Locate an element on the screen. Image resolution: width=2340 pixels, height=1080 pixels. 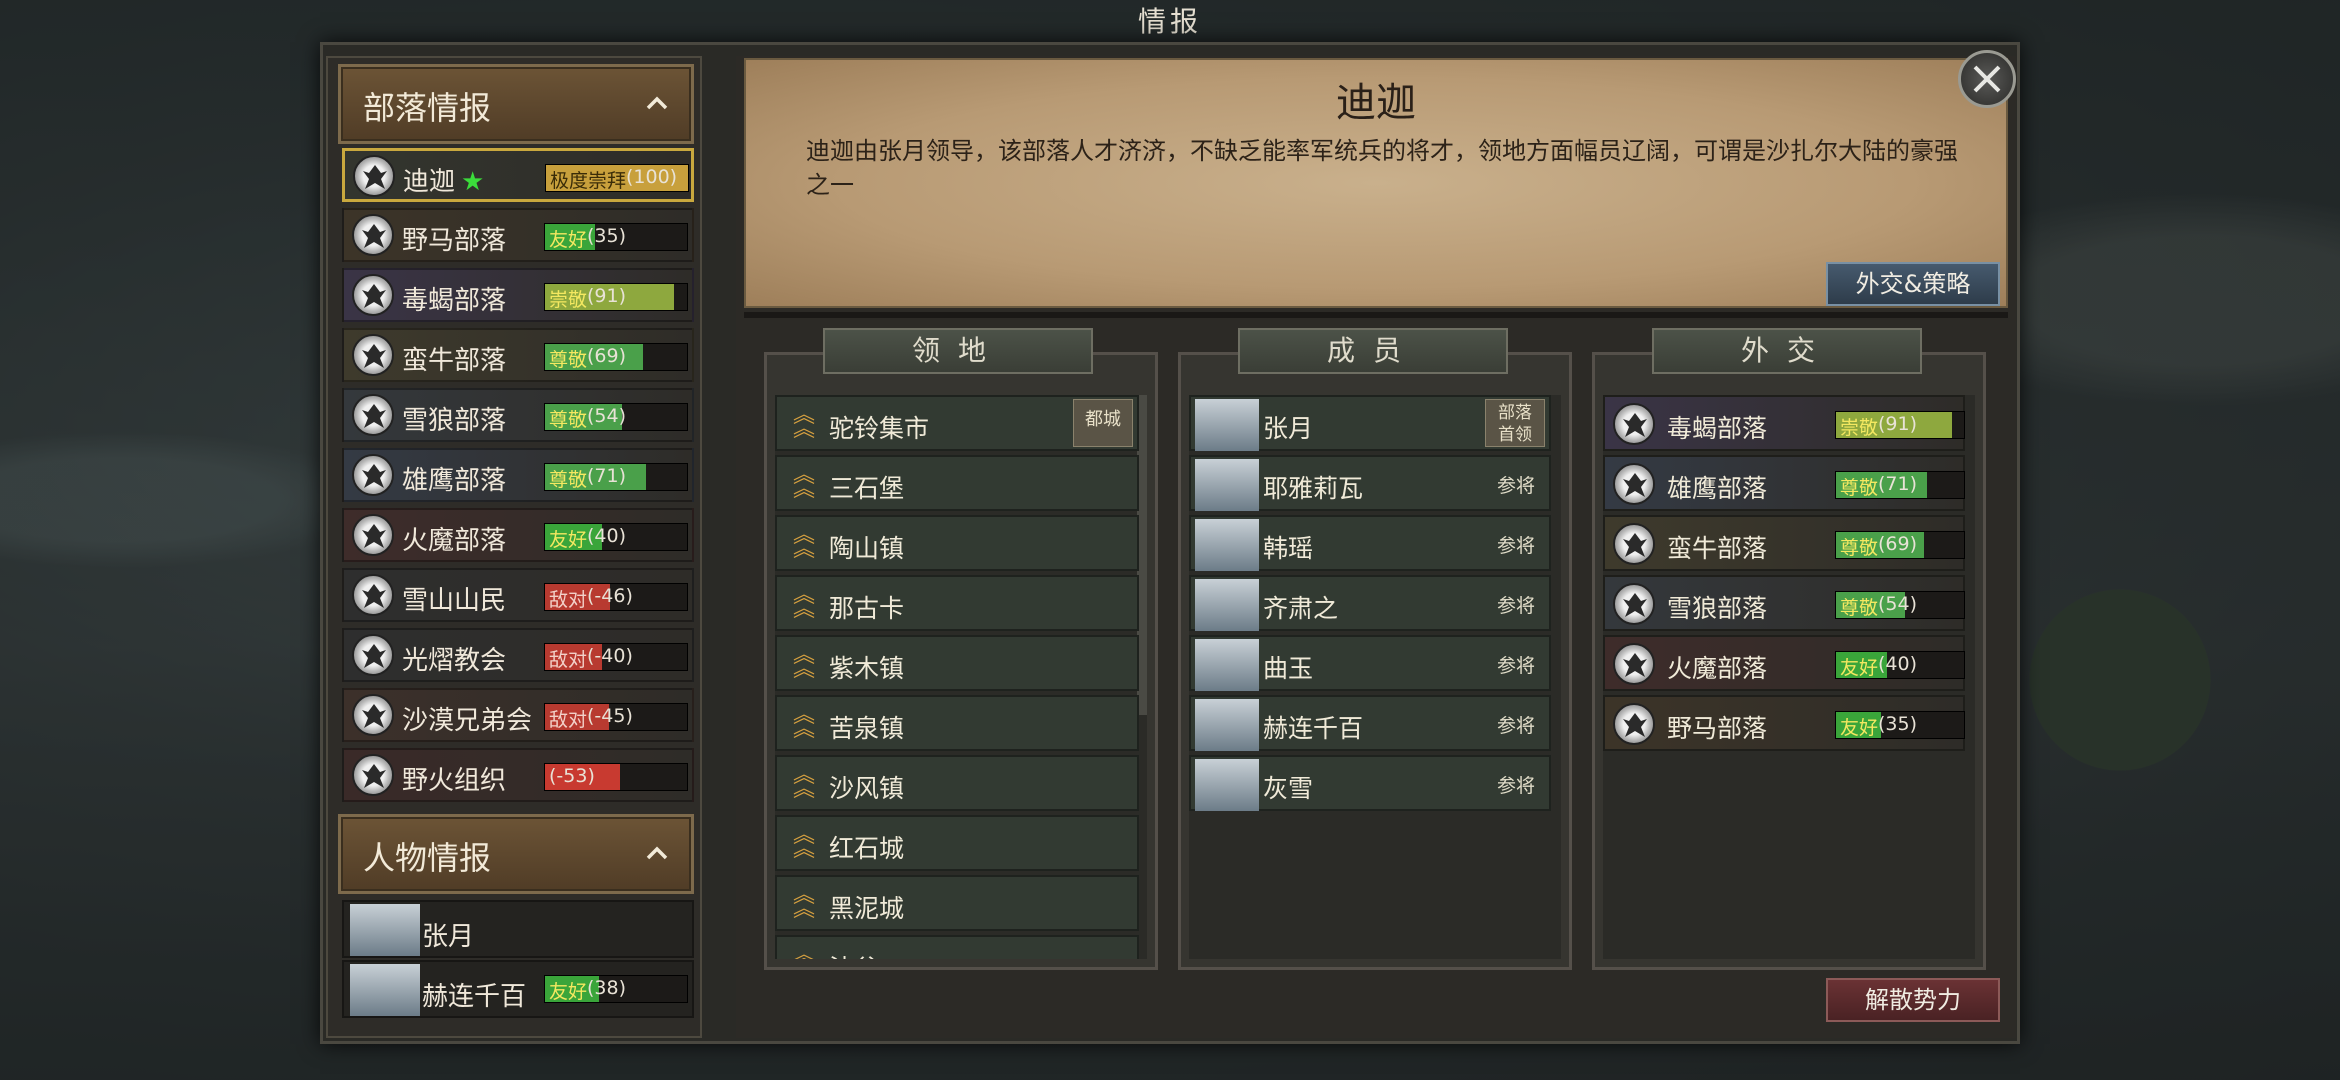
diplomacy-row: 火魔部落 友好 (40) is located at coordinates (1784, 663).